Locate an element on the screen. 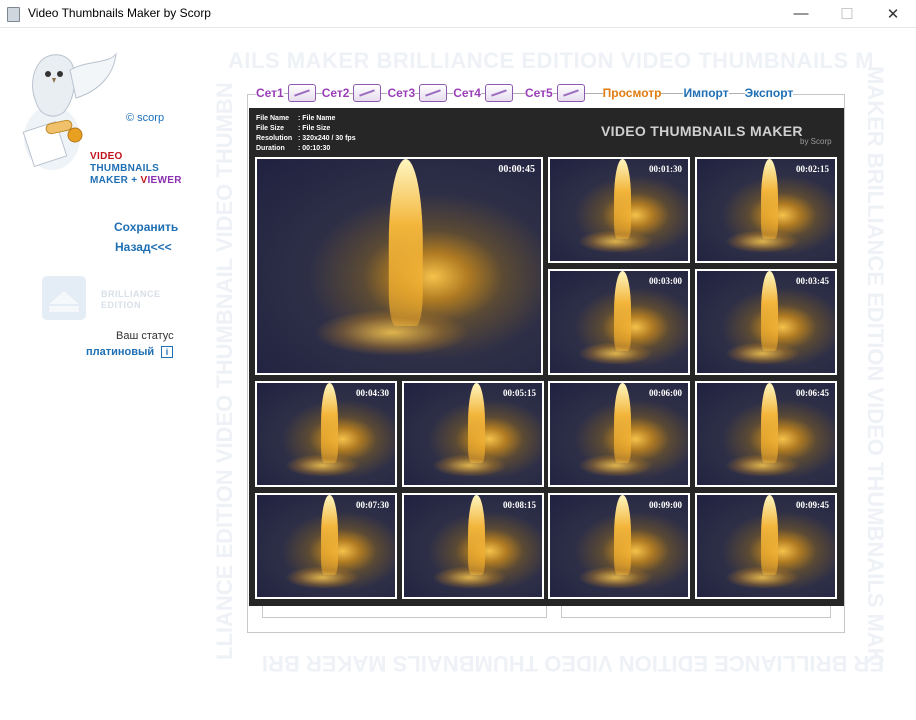 The height and width of the screenshot is (720, 916). tab-import: Импорт is located at coordinates (705, 93).